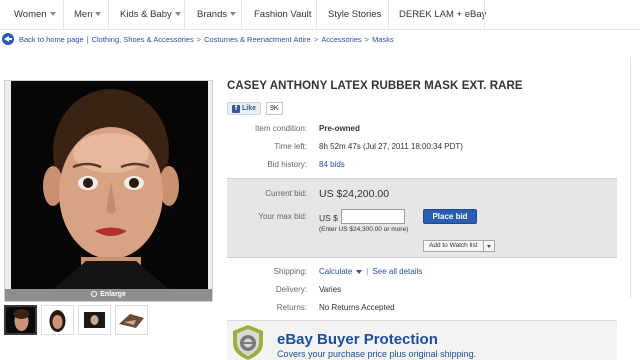  What do you see at coordinates (635, 178) in the screenshot?
I see `right-column-divider` at bounding box center [635, 178].